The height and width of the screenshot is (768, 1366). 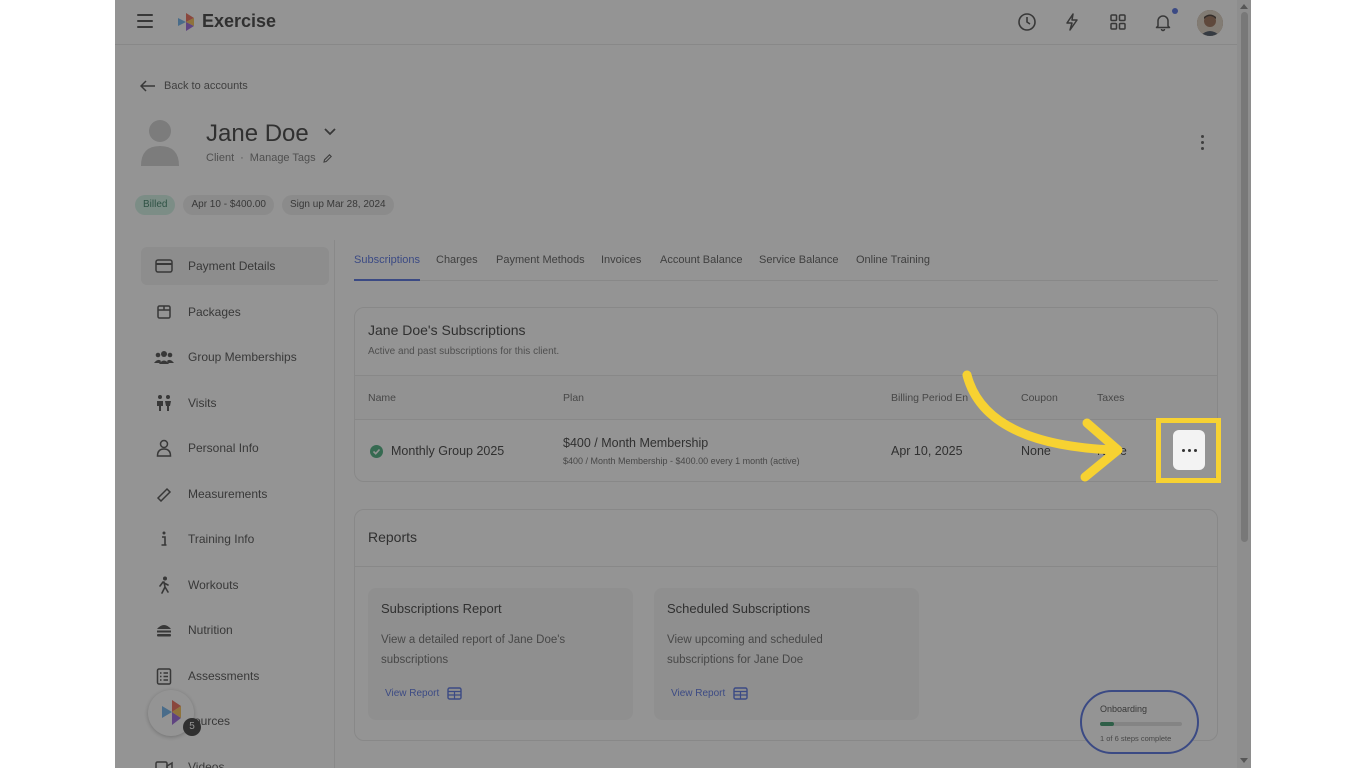 I want to click on notification-dot, so click(x=1175, y=11).